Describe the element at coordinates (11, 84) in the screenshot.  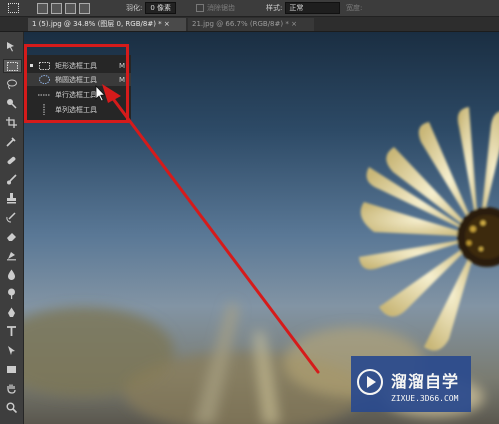
I see `lasso-icon` at that location.